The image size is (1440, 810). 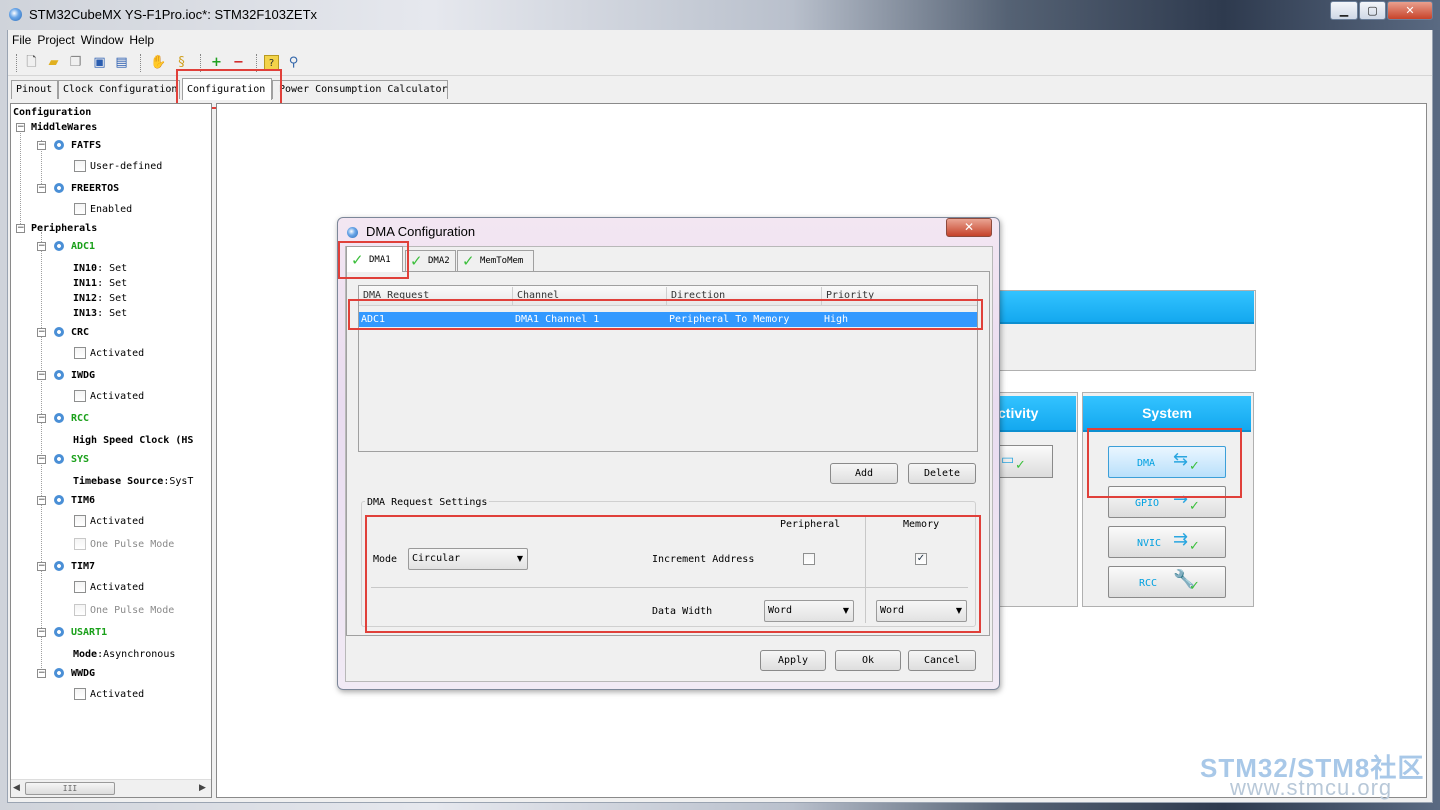 I want to click on column-header: Direction, so click(x=744, y=296).